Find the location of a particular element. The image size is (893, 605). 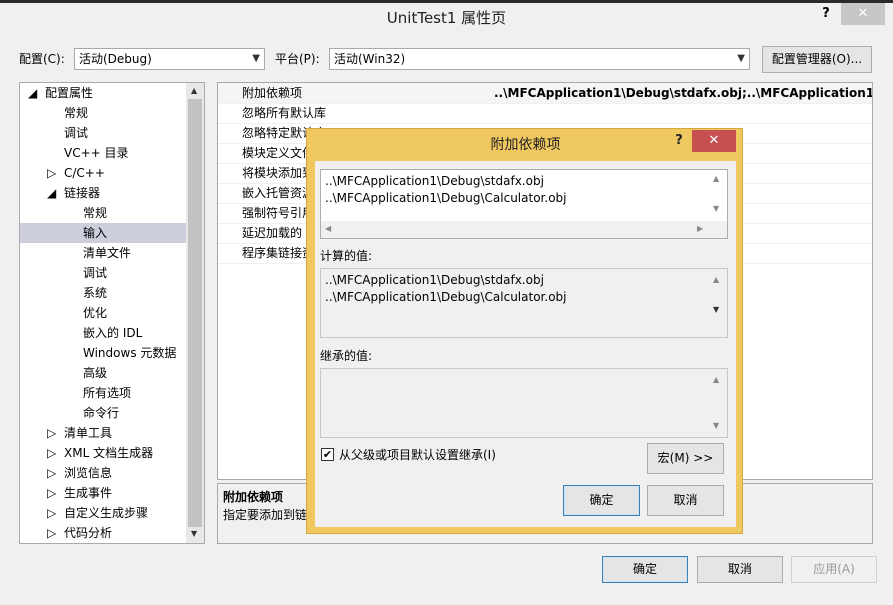

tree-item-build-events: 生成事件 is located at coordinates (88, 493).